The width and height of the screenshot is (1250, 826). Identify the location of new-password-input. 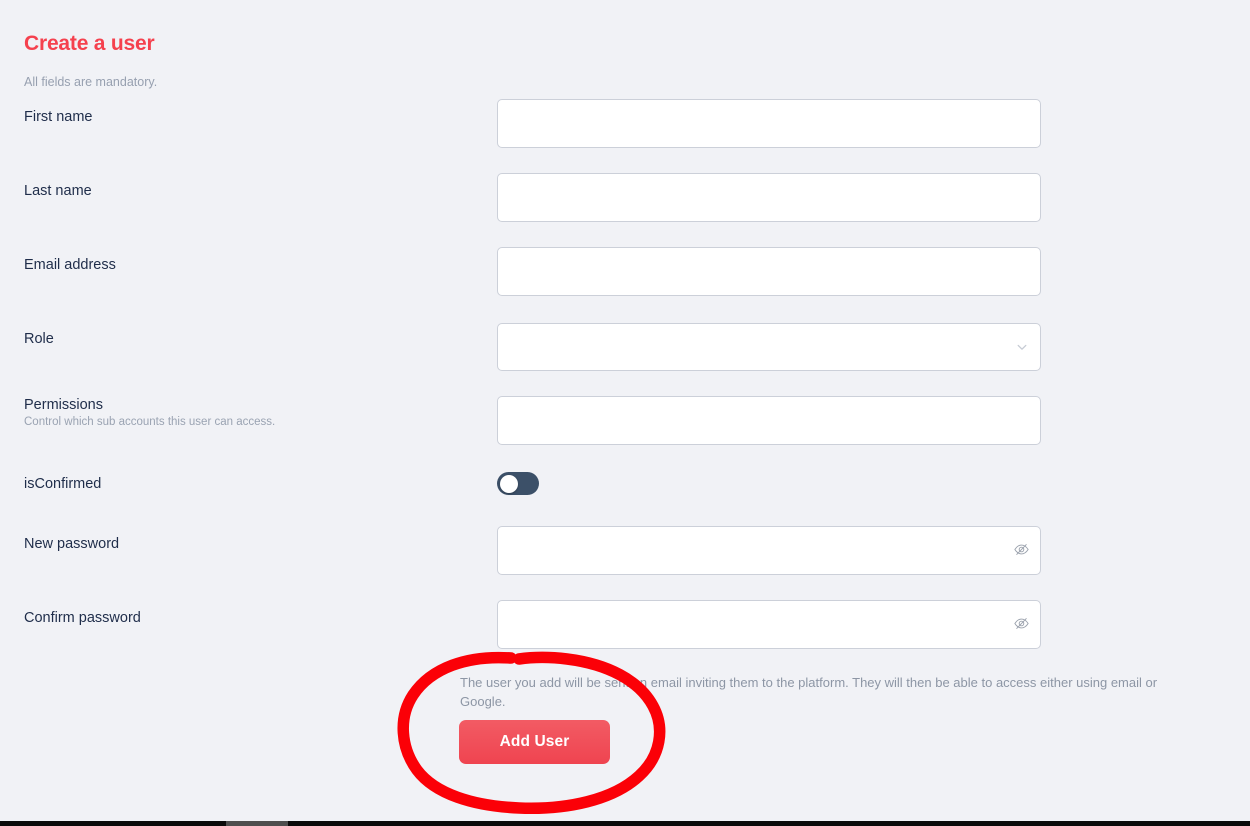
(769, 550).